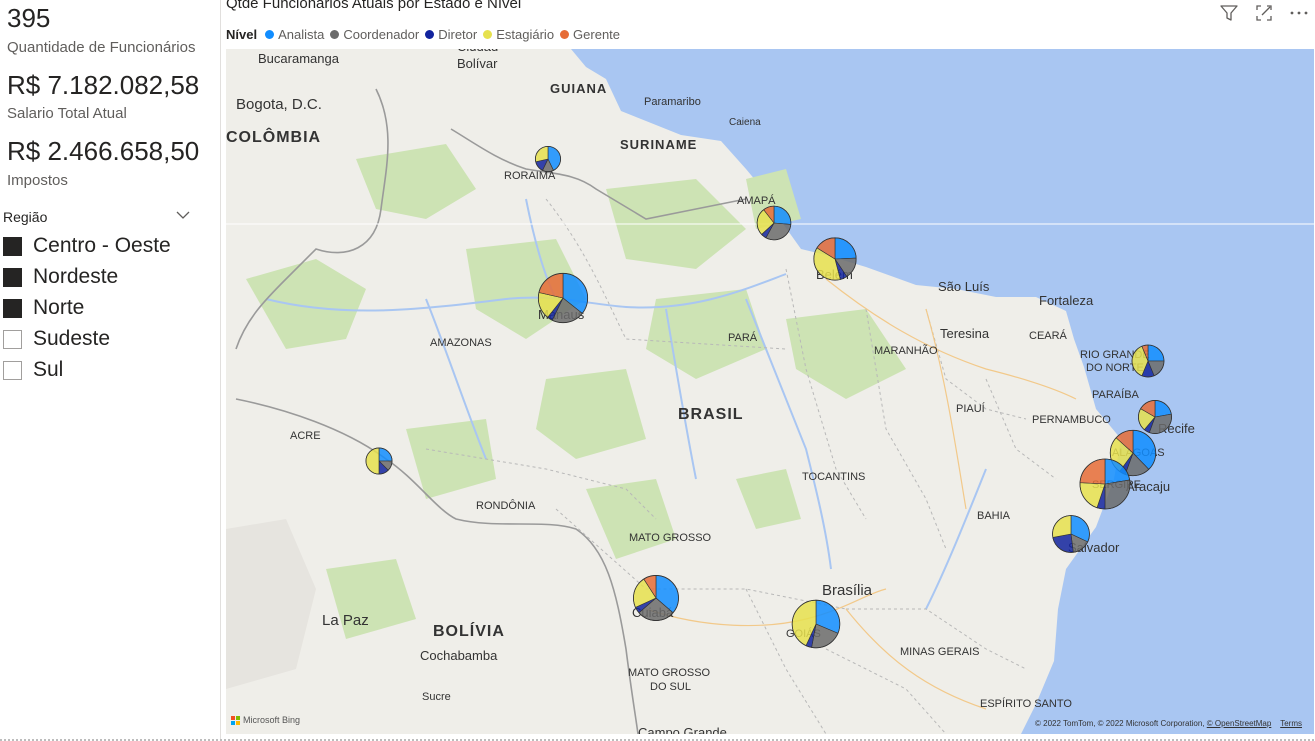 The image size is (1315, 741). What do you see at coordinates (242, 34) in the screenshot?
I see `legend-title: Nível` at bounding box center [242, 34].